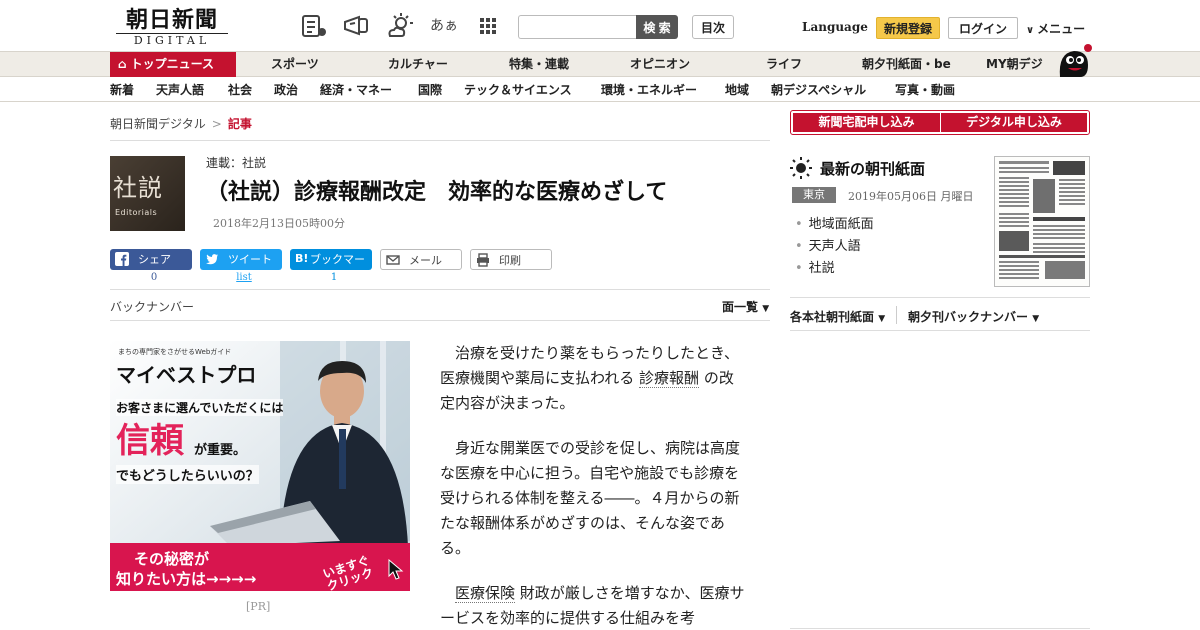 This screenshot has width=1200, height=630. Describe the element at coordinates (122, 90) in the screenshot. I see `cat-item-new: 新着` at that location.